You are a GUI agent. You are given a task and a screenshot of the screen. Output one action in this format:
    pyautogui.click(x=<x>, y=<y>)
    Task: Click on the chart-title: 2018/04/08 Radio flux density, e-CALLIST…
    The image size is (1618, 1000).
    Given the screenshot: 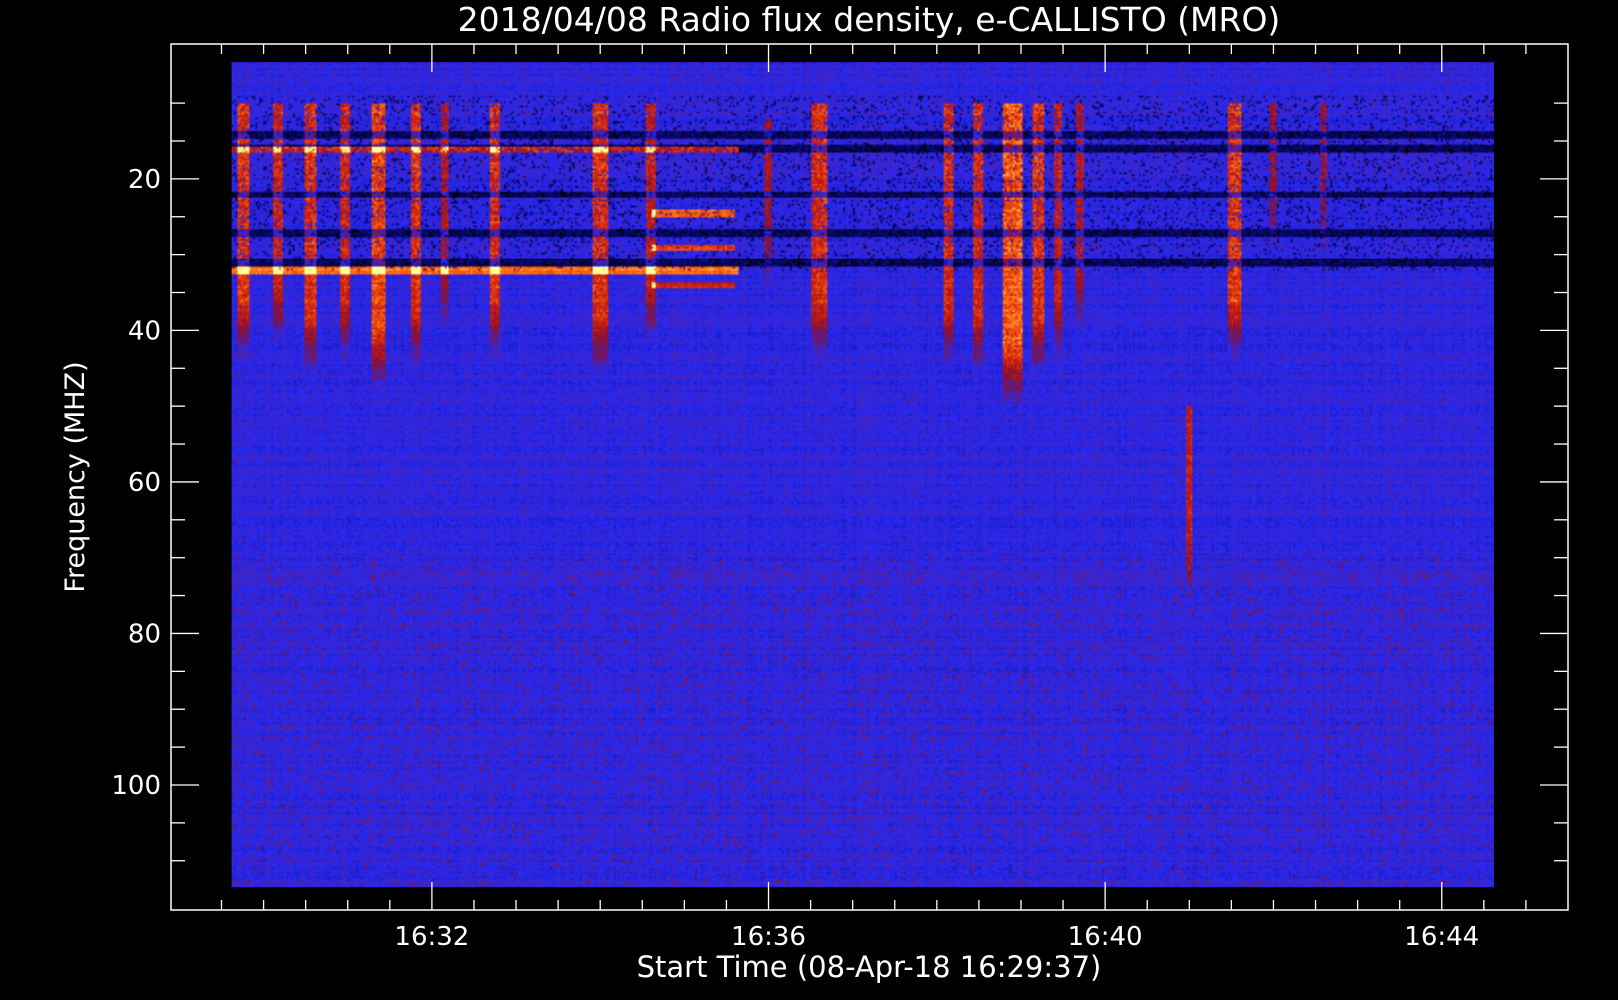 What is the action you would take?
    pyautogui.click(x=869, y=19)
    